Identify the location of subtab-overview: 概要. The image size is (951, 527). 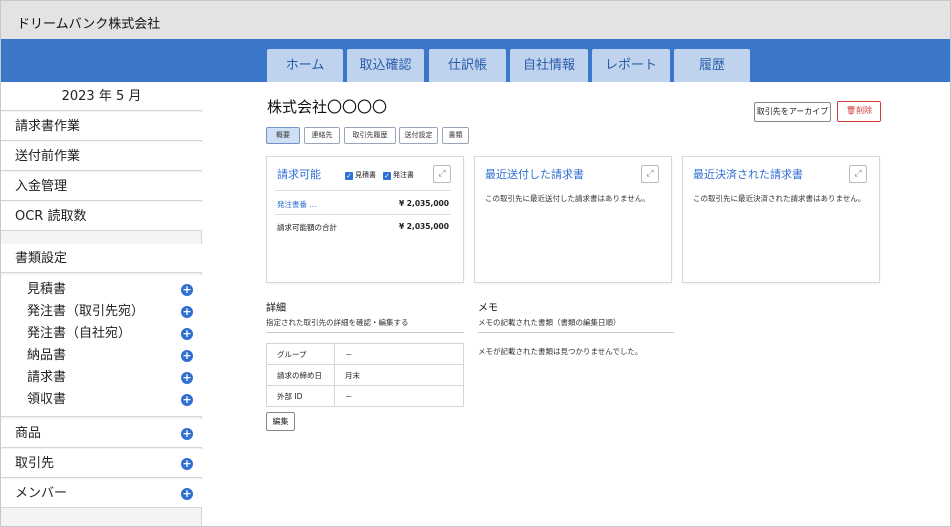
(283, 135).